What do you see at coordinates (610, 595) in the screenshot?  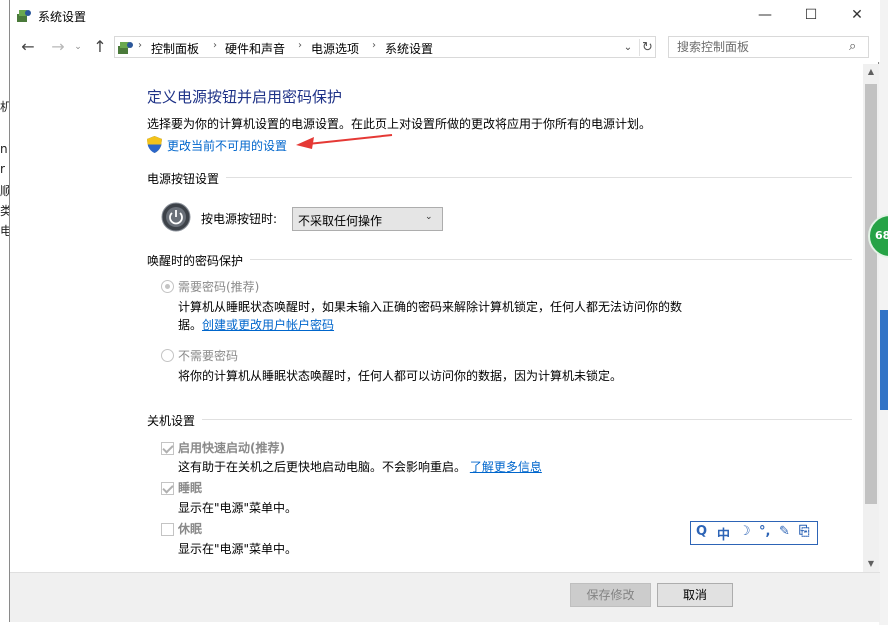 I see `save-changes-button: 保存修改` at bounding box center [610, 595].